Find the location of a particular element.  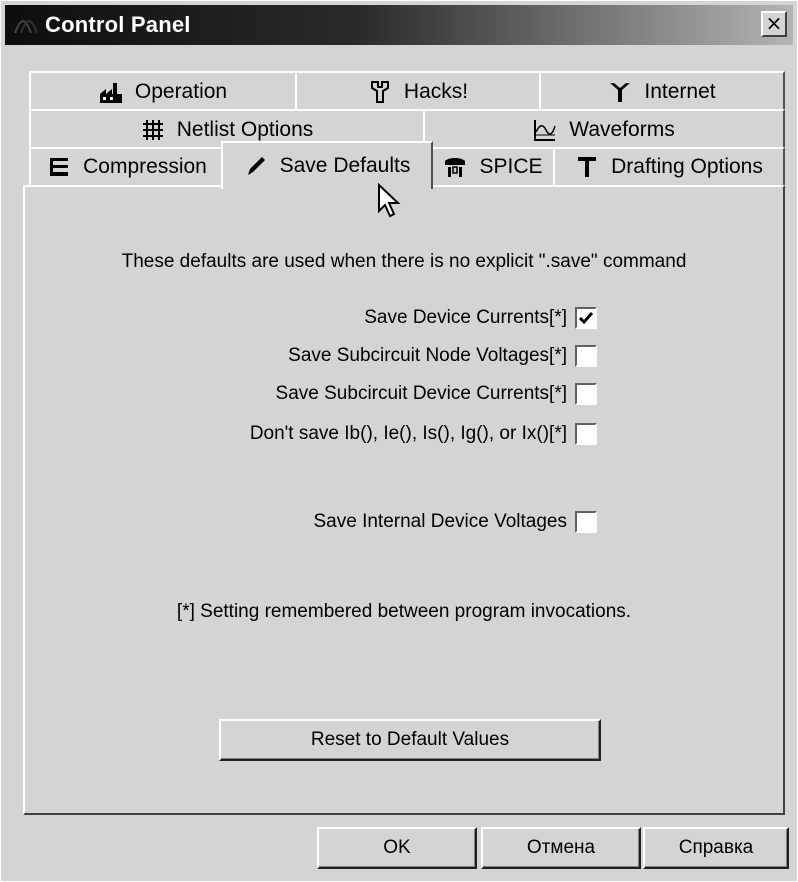

spice-icon is located at coordinates (455, 167).